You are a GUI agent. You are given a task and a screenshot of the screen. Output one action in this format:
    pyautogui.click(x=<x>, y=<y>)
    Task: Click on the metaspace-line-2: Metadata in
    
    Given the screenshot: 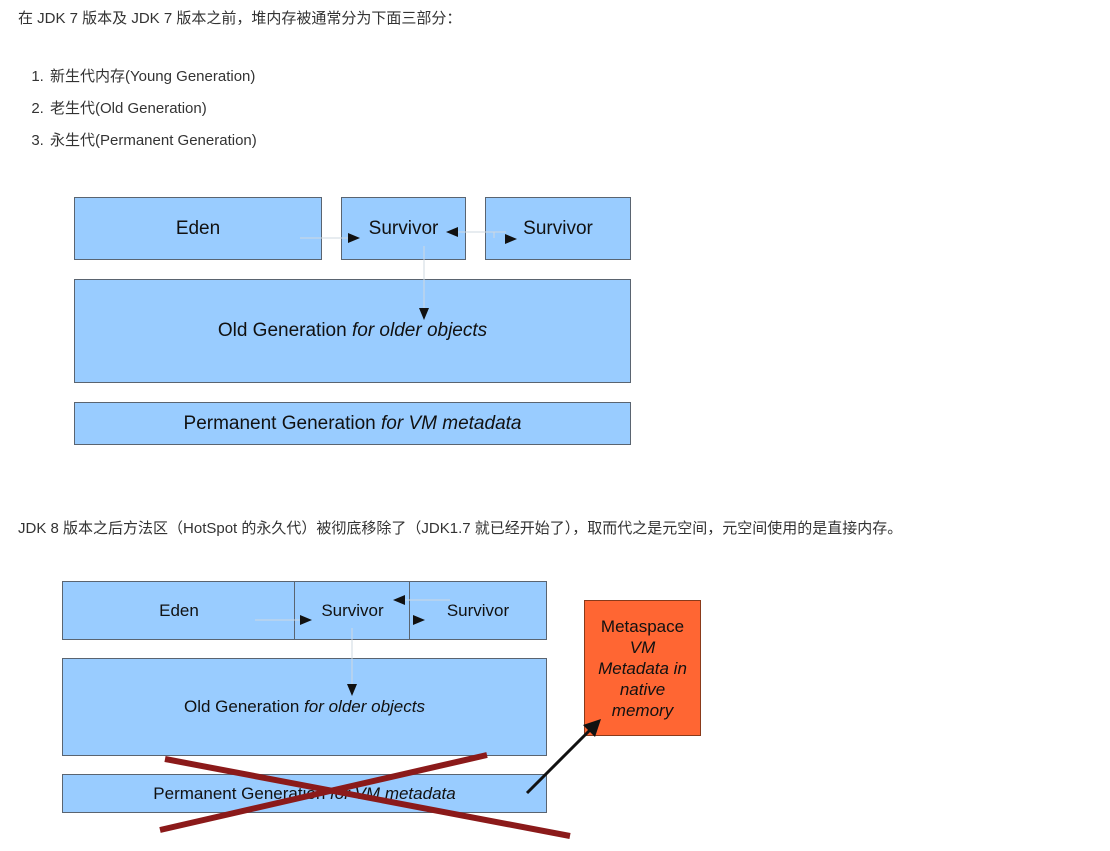 What is the action you would take?
    pyautogui.click(x=642, y=668)
    